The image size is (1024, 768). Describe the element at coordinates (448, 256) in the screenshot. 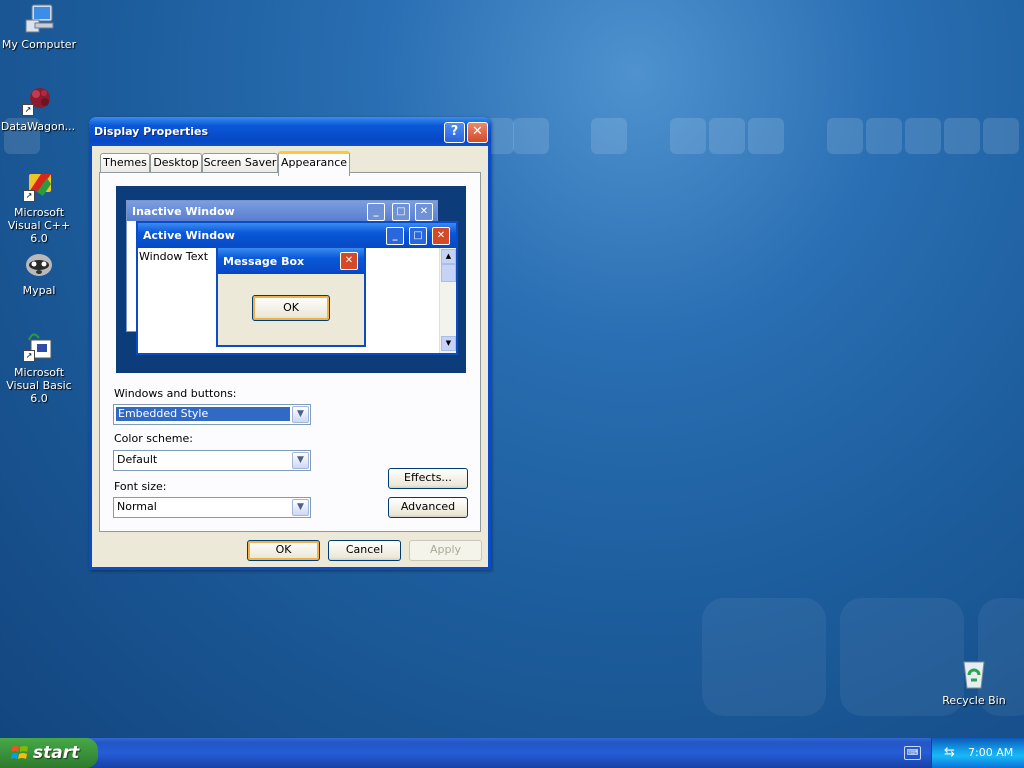

I see `scroll-up-icon: ▲` at that location.